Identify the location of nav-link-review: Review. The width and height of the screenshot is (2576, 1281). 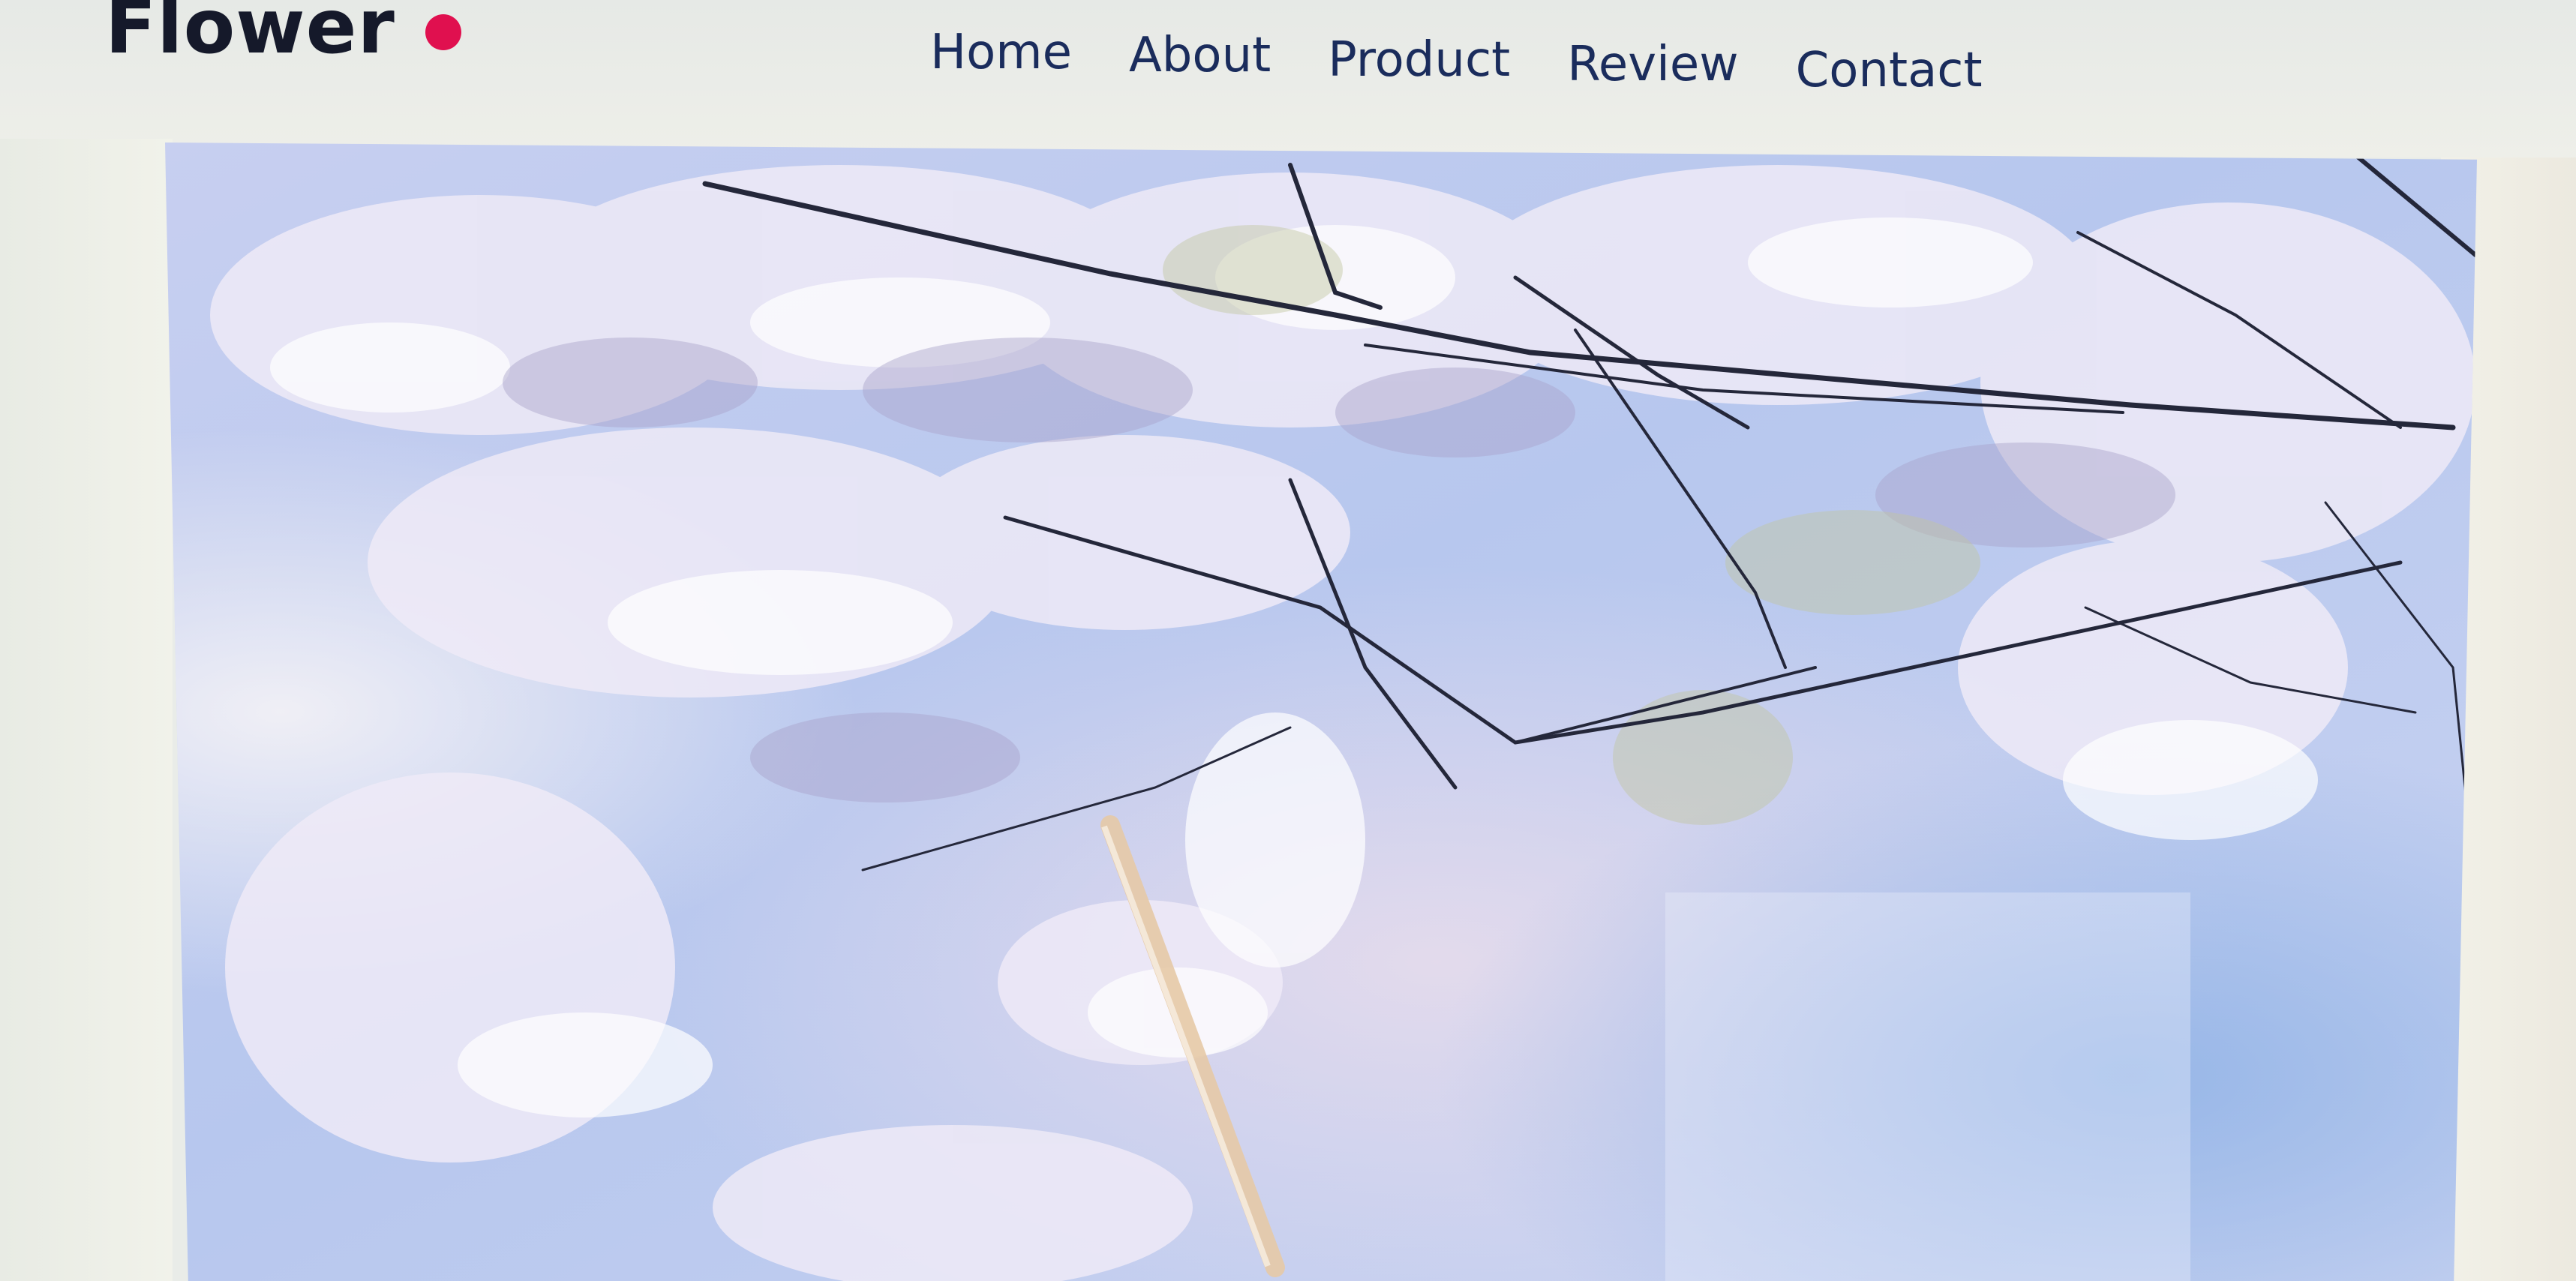
(1652, 64).